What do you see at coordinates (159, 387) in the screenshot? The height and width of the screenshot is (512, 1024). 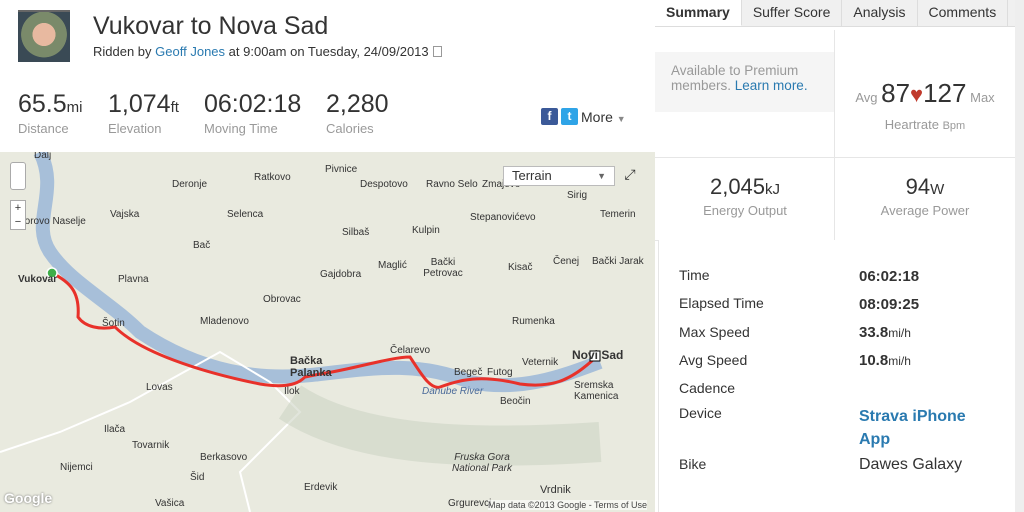 I see `map-label: Lovas` at bounding box center [159, 387].